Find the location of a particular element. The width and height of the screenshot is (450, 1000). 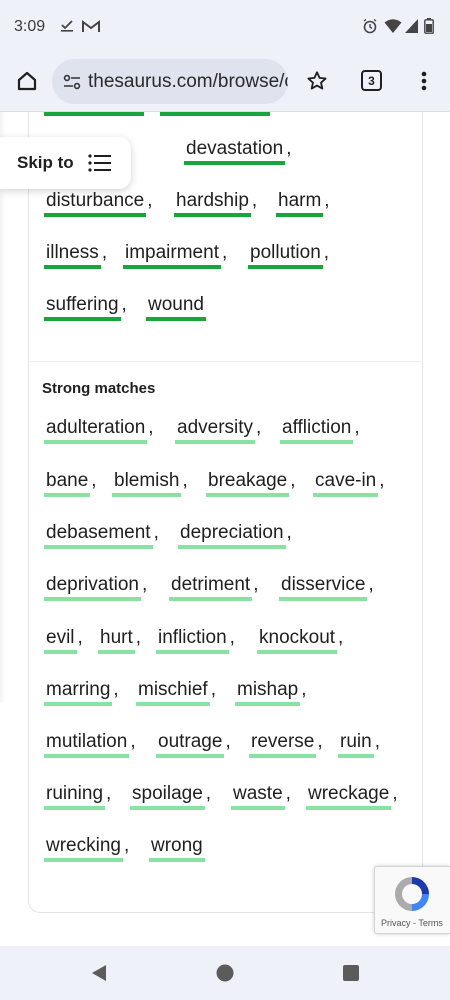

synonym-link: devastation, is located at coordinates (237, 152).